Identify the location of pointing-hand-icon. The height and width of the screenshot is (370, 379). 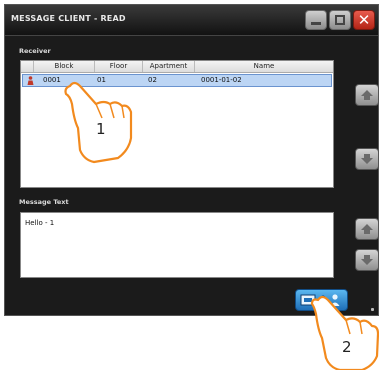
(344, 332).